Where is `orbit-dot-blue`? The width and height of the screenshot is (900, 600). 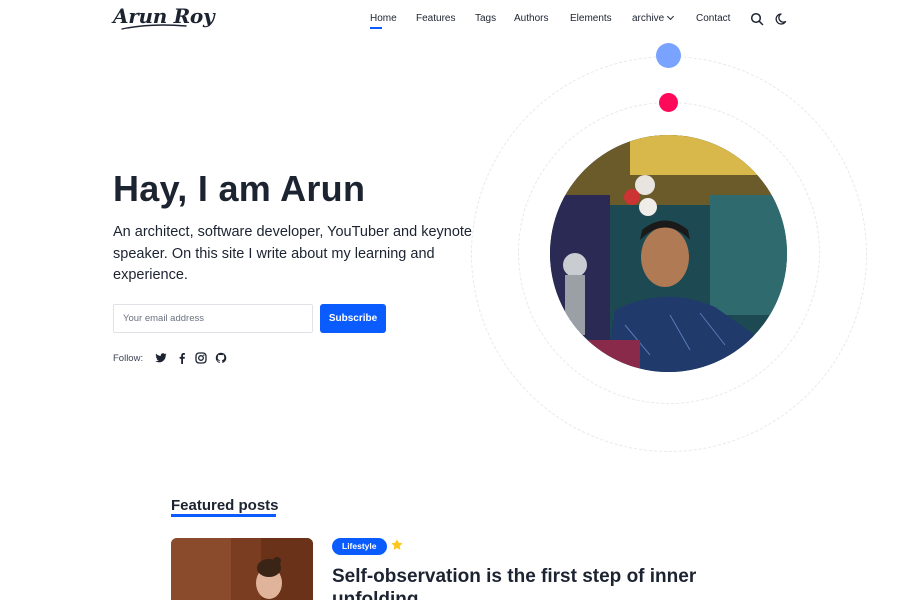 orbit-dot-blue is located at coordinates (668, 55).